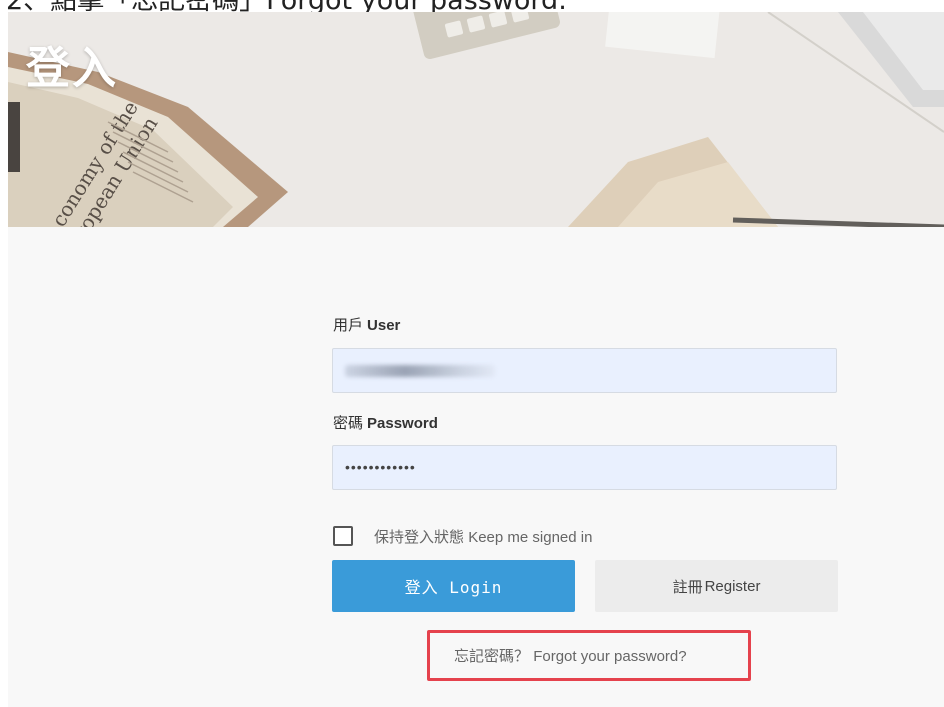 The height and width of the screenshot is (707, 944). Describe the element at coordinates (420, 371) in the screenshot. I see `redacted-username` at that location.